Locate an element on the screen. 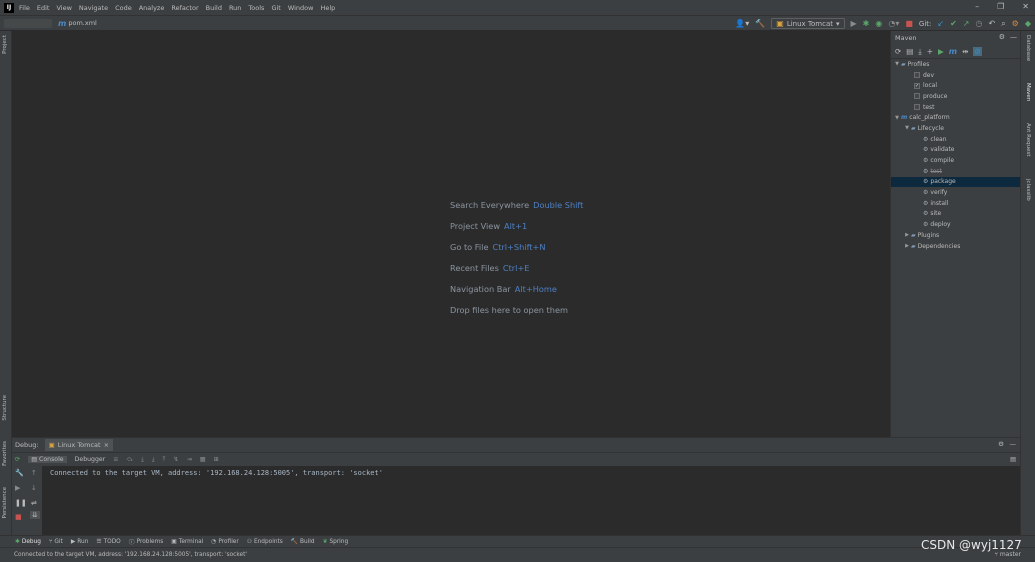 The image size is (1035, 562). lifecycle-validate: ⚙ validate is located at coordinates (955, 150).